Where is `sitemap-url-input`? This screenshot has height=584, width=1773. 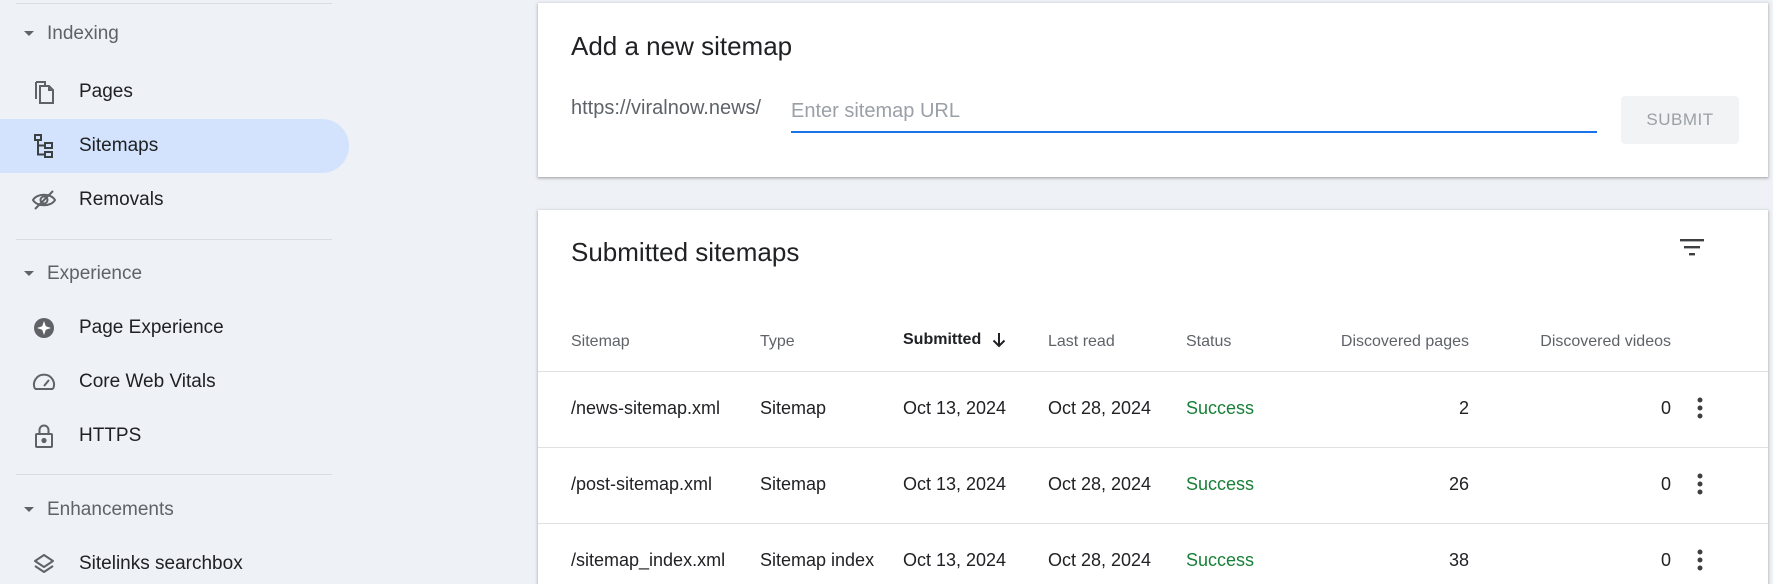 sitemap-url-input is located at coordinates (1194, 115).